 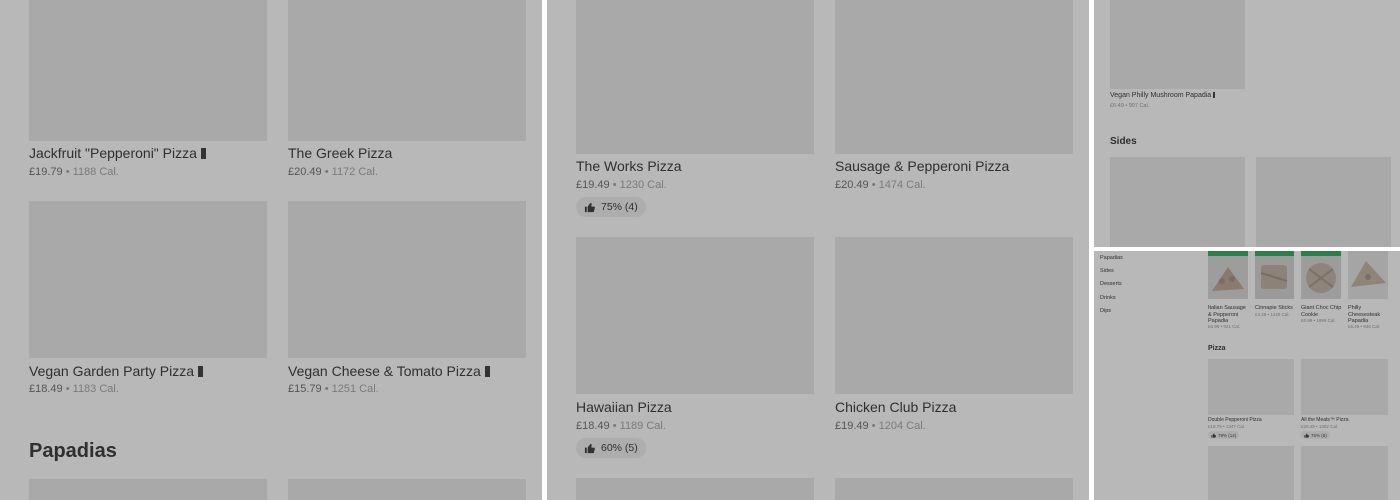 I want to click on cheesesteak-photo-icon, so click(x=1368, y=275).